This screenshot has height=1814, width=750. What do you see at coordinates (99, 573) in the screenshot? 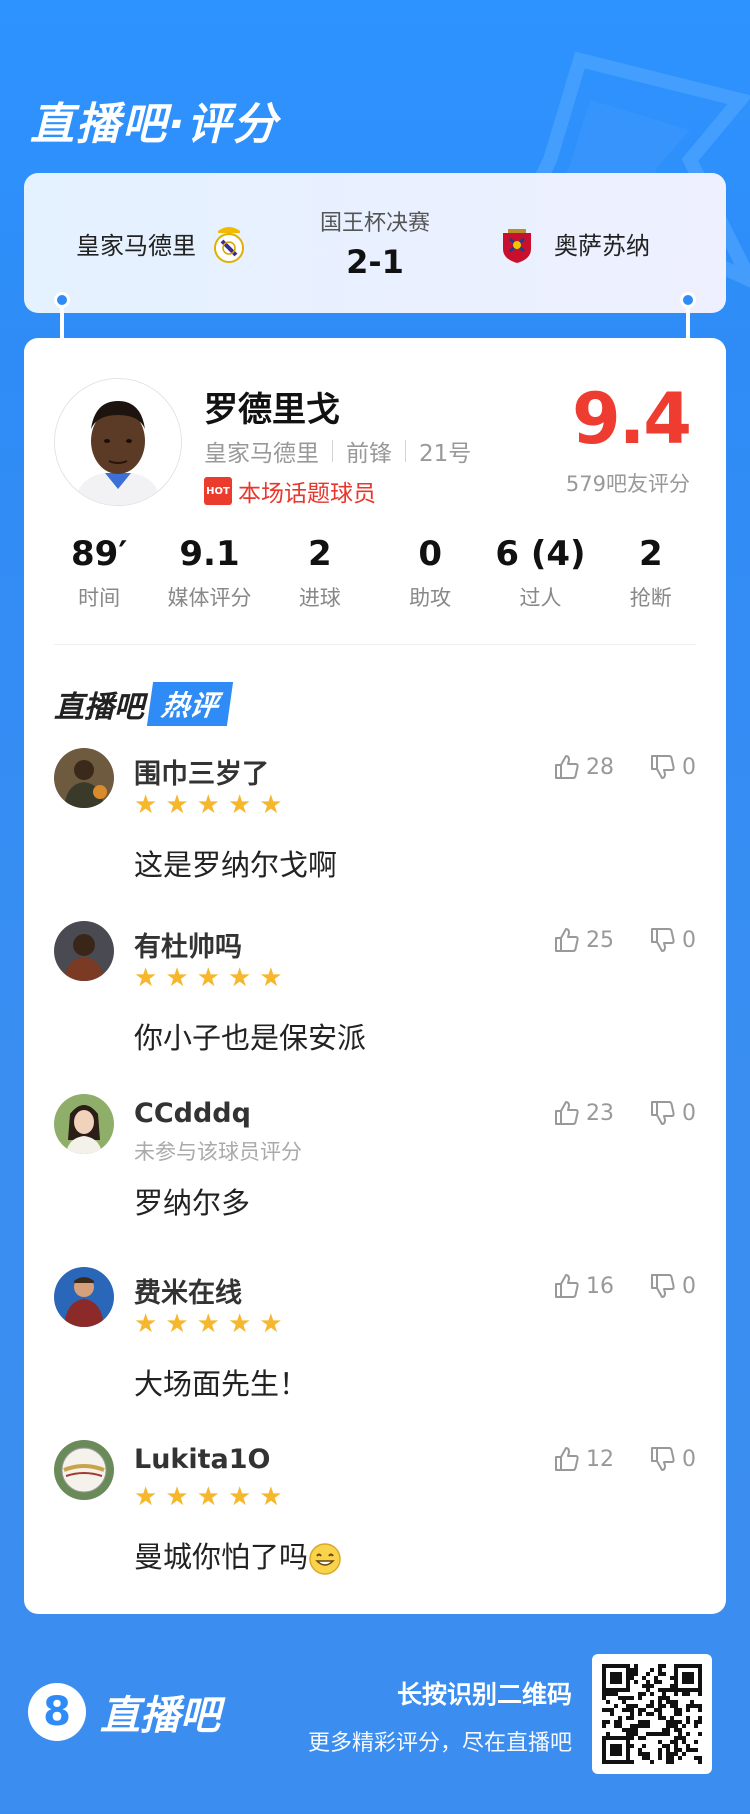
I see `stat-minutes: 89′ 时间` at bounding box center [99, 573].